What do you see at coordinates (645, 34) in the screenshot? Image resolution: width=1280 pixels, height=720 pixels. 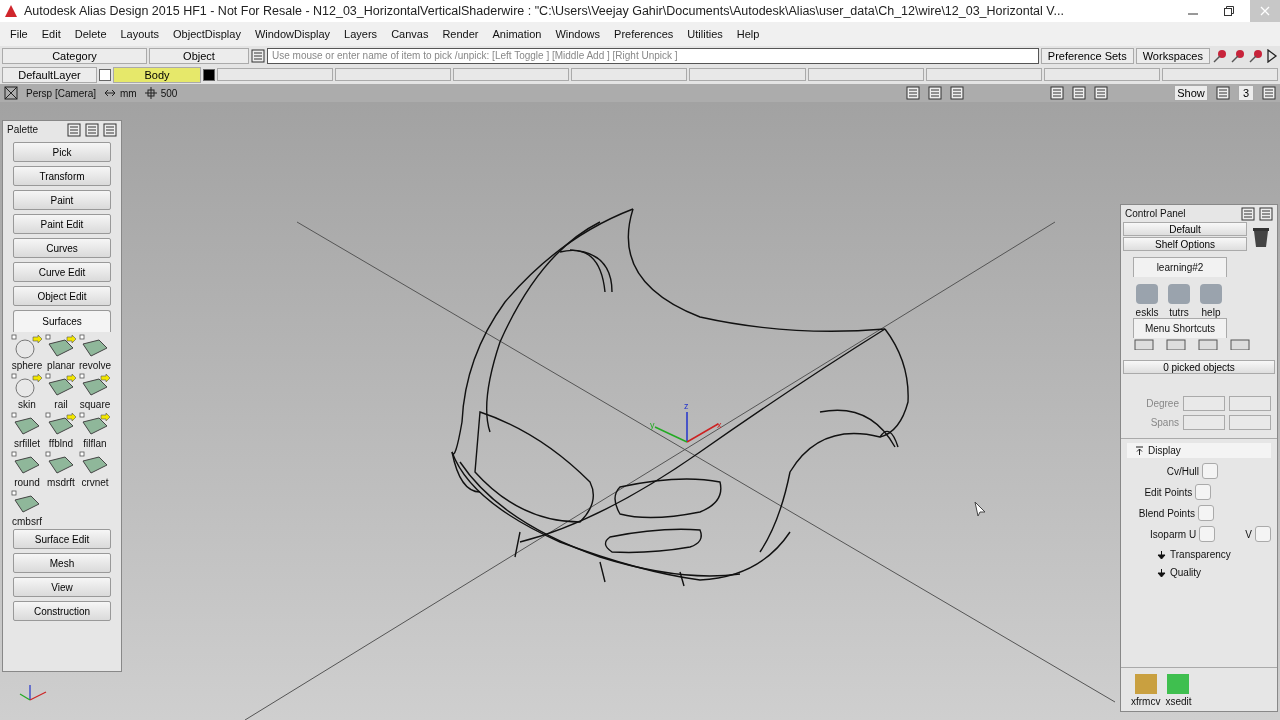 I see `menu-item: Preferences` at bounding box center [645, 34].